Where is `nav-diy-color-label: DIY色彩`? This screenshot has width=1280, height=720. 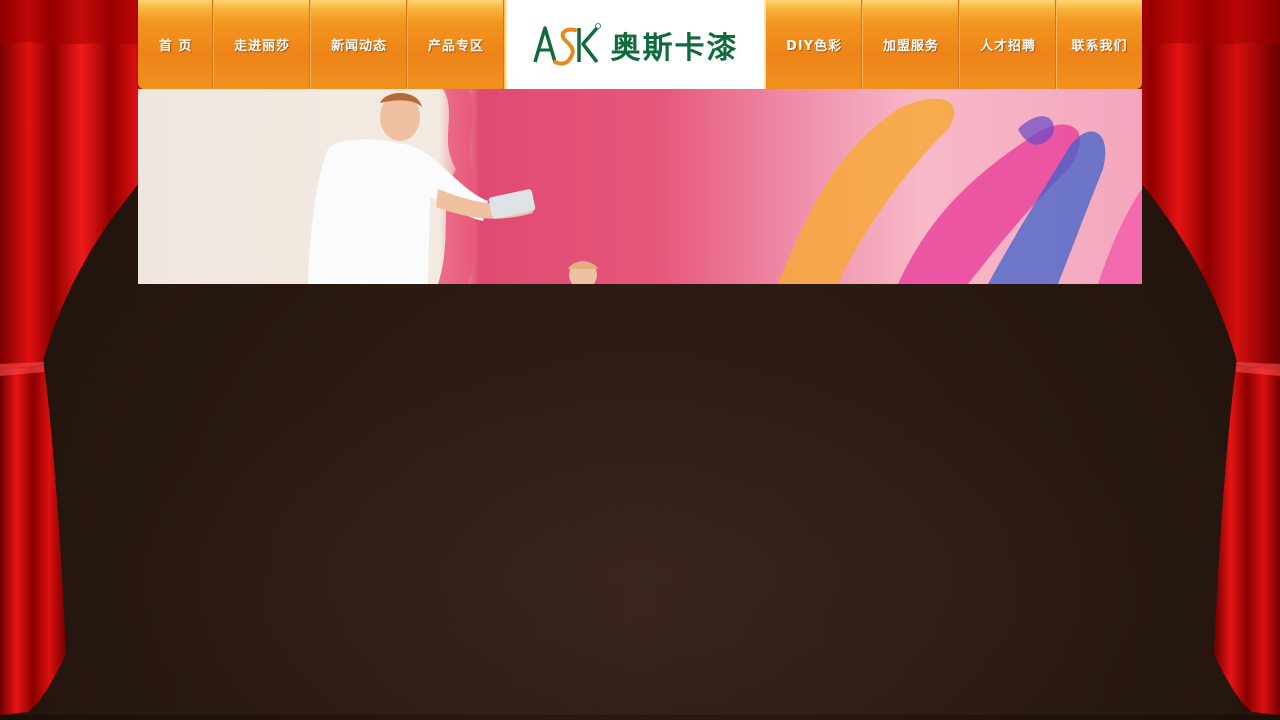
nav-diy-color-label: DIY色彩 is located at coordinates (814, 46).